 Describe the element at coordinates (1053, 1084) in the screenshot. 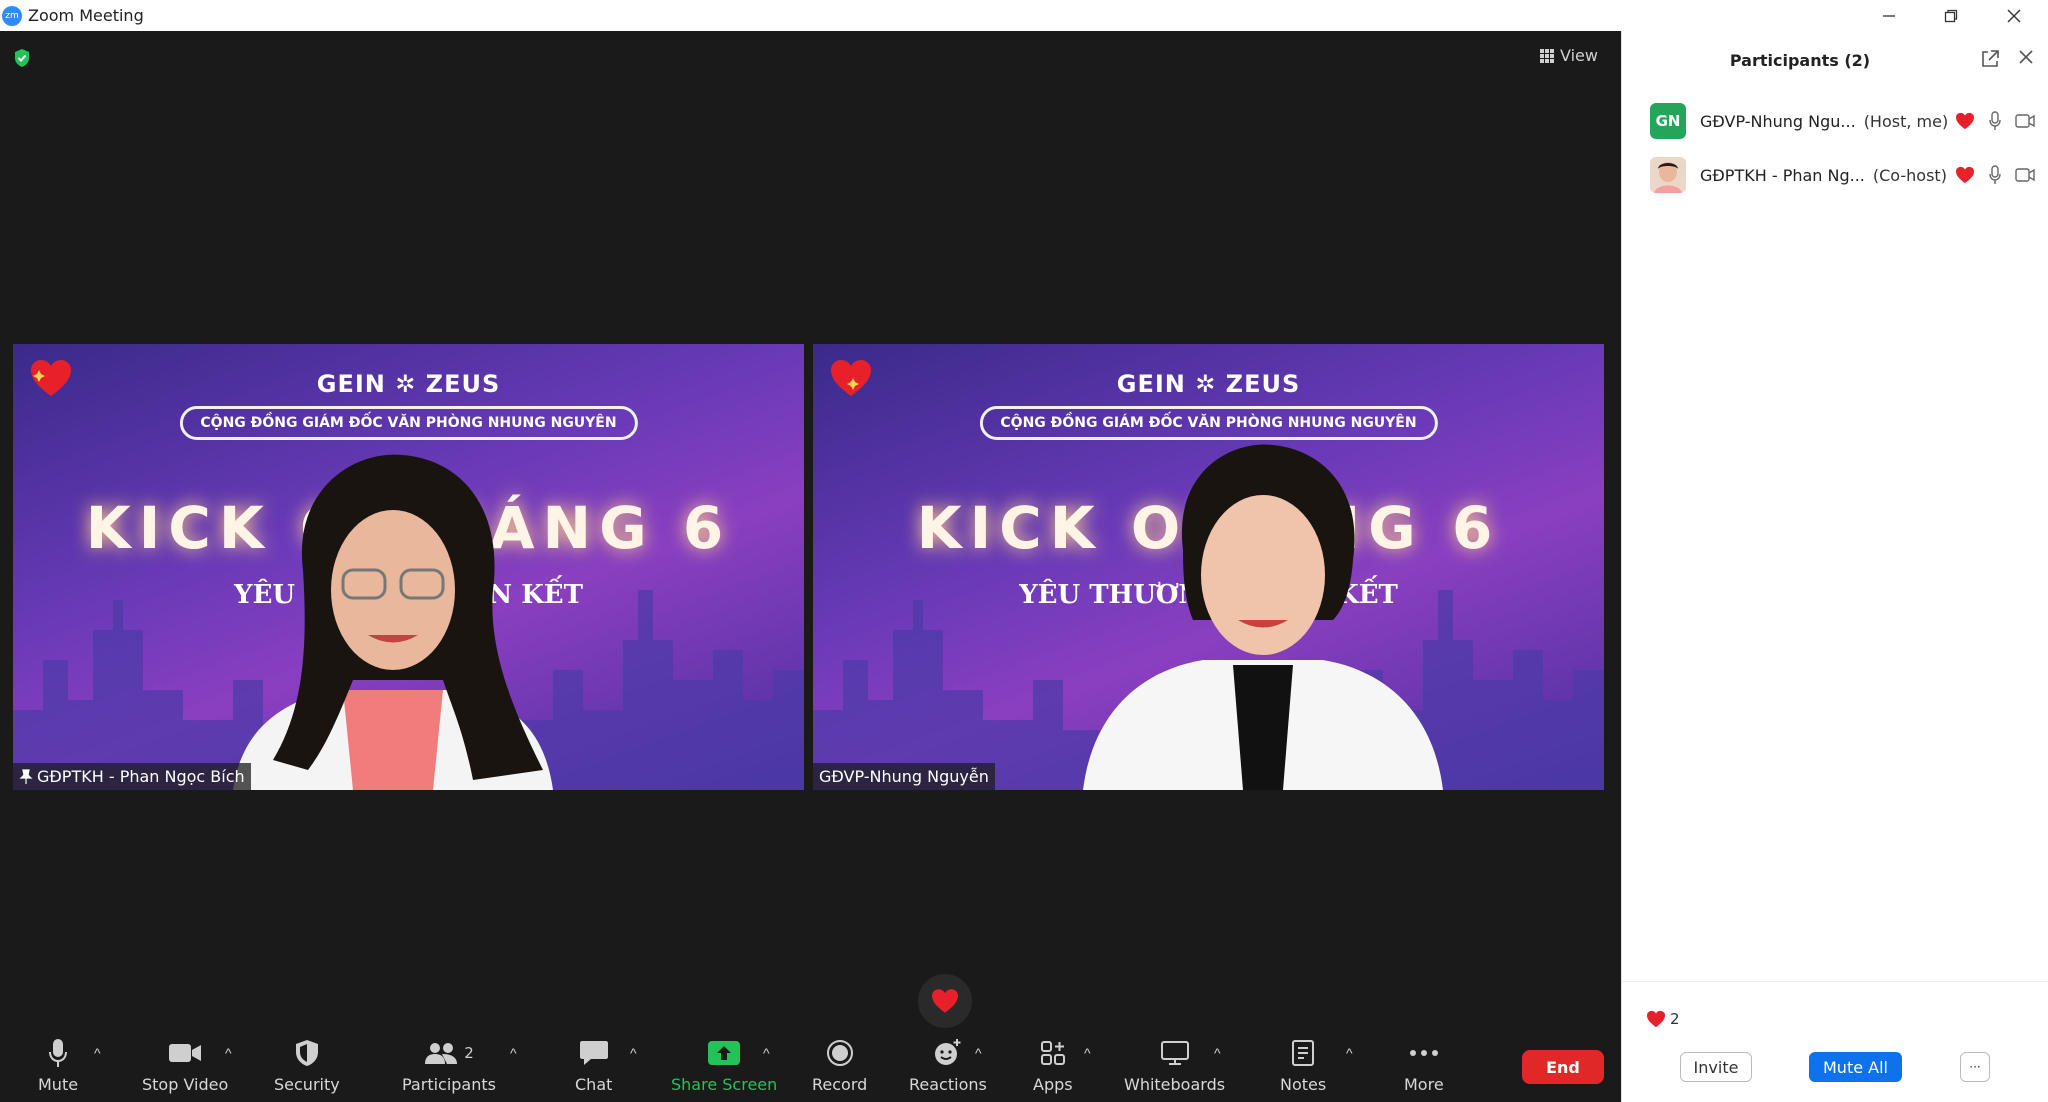

I see `apps-label: Apps` at that location.